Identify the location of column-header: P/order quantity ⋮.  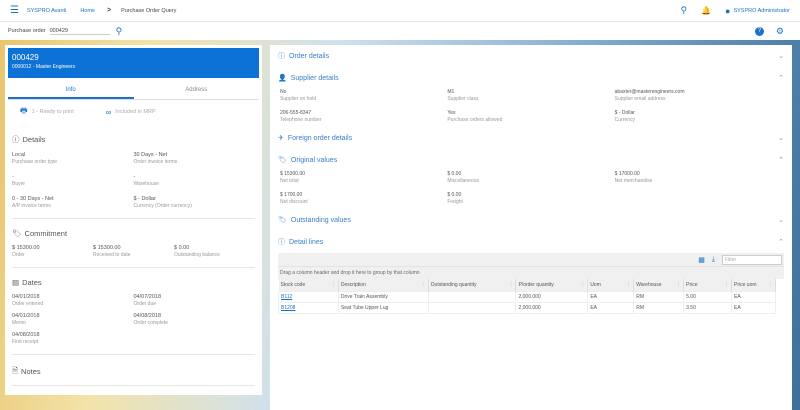
(552, 285).